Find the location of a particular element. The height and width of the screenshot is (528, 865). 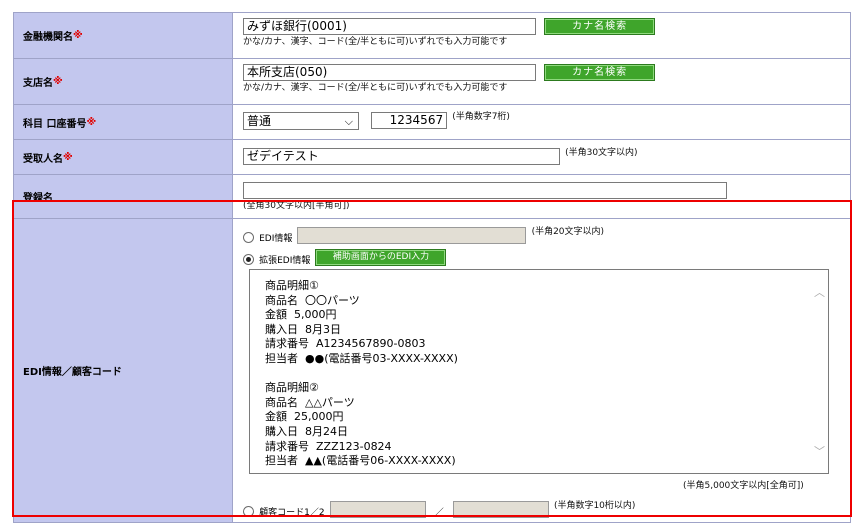

chevron-down-icon: ﹀ is located at coordinates (819, 451).